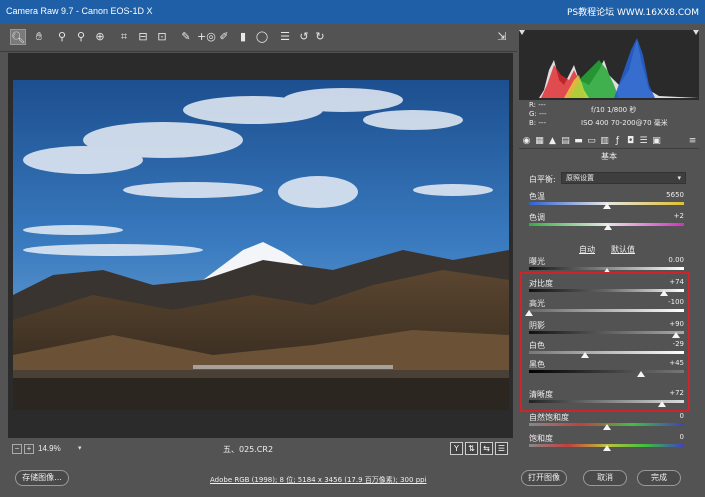 This screenshot has height=497, width=705. I want to click on file-name: 五、025.CR2, so click(248, 449).